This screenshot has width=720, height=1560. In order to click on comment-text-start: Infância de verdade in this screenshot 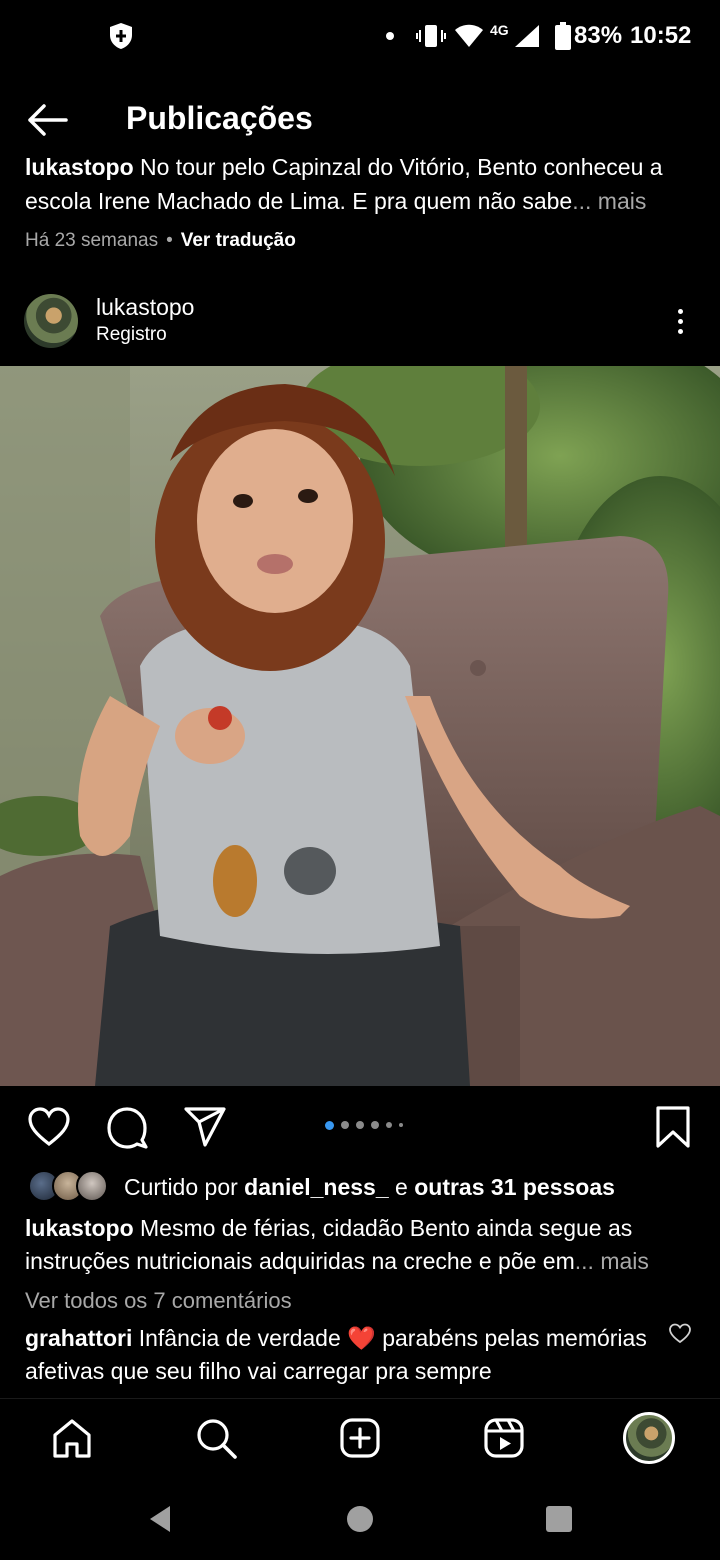, I will do `click(240, 1338)`.